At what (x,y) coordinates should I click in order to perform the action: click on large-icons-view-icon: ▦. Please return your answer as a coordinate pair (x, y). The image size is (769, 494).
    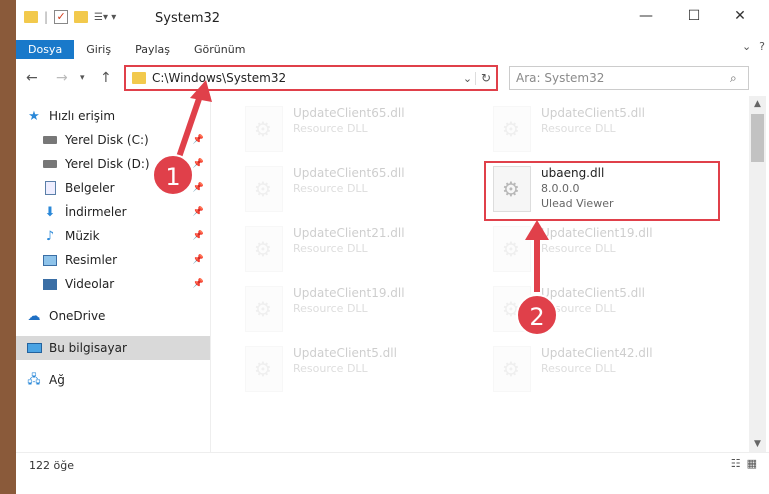
    Looking at the image, I should click on (752, 463).